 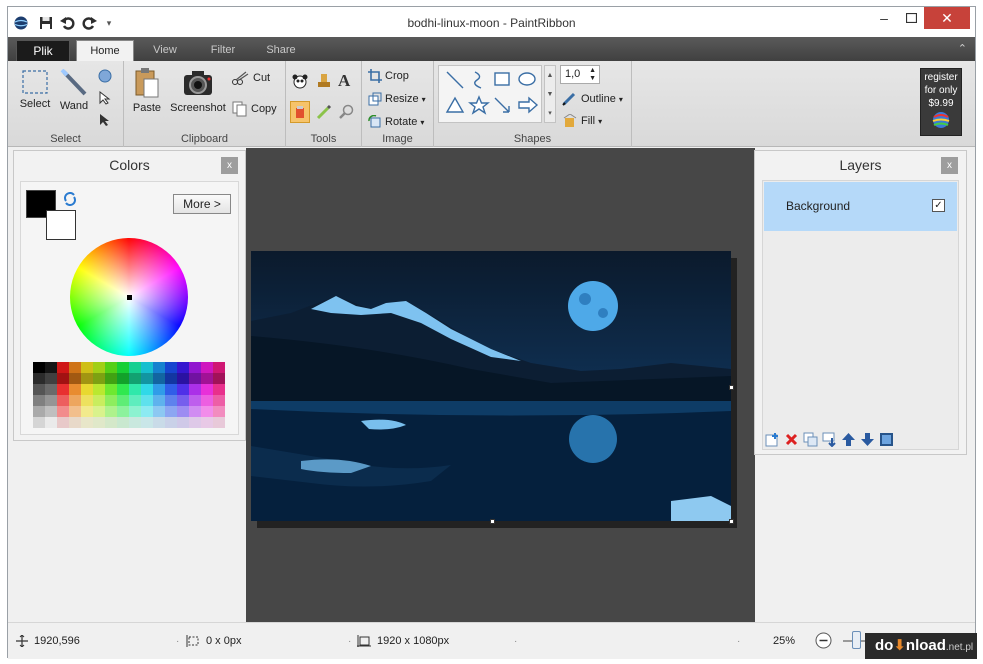 What do you see at coordinates (223, 50) in the screenshot?
I see `tab-filter: Filter` at bounding box center [223, 50].